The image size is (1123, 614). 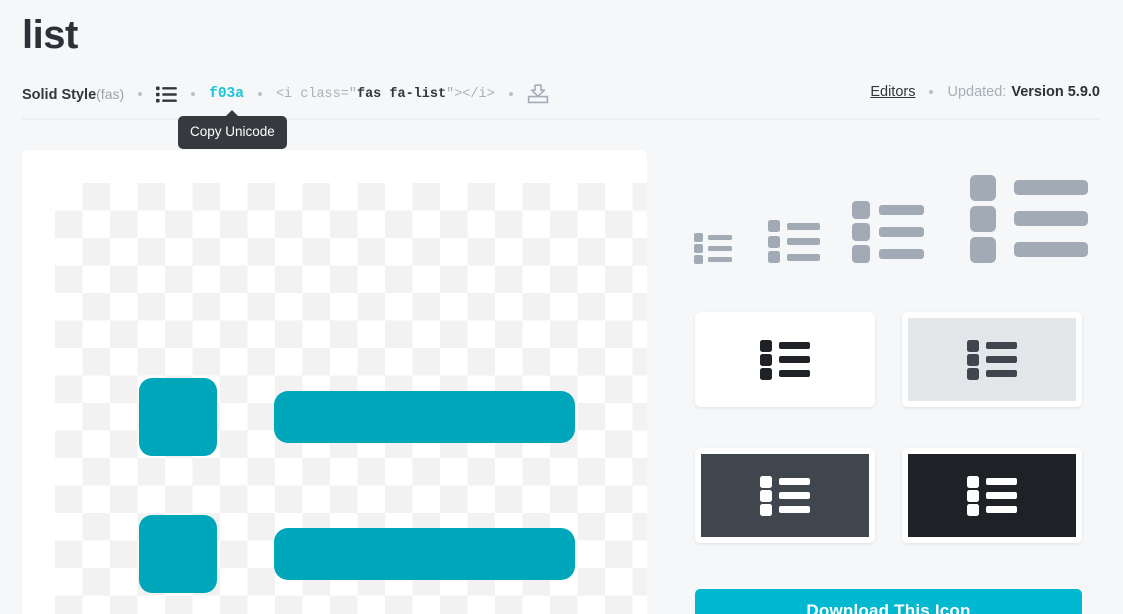 I want to click on swatch-white-on-white, so click(x=785, y=359).